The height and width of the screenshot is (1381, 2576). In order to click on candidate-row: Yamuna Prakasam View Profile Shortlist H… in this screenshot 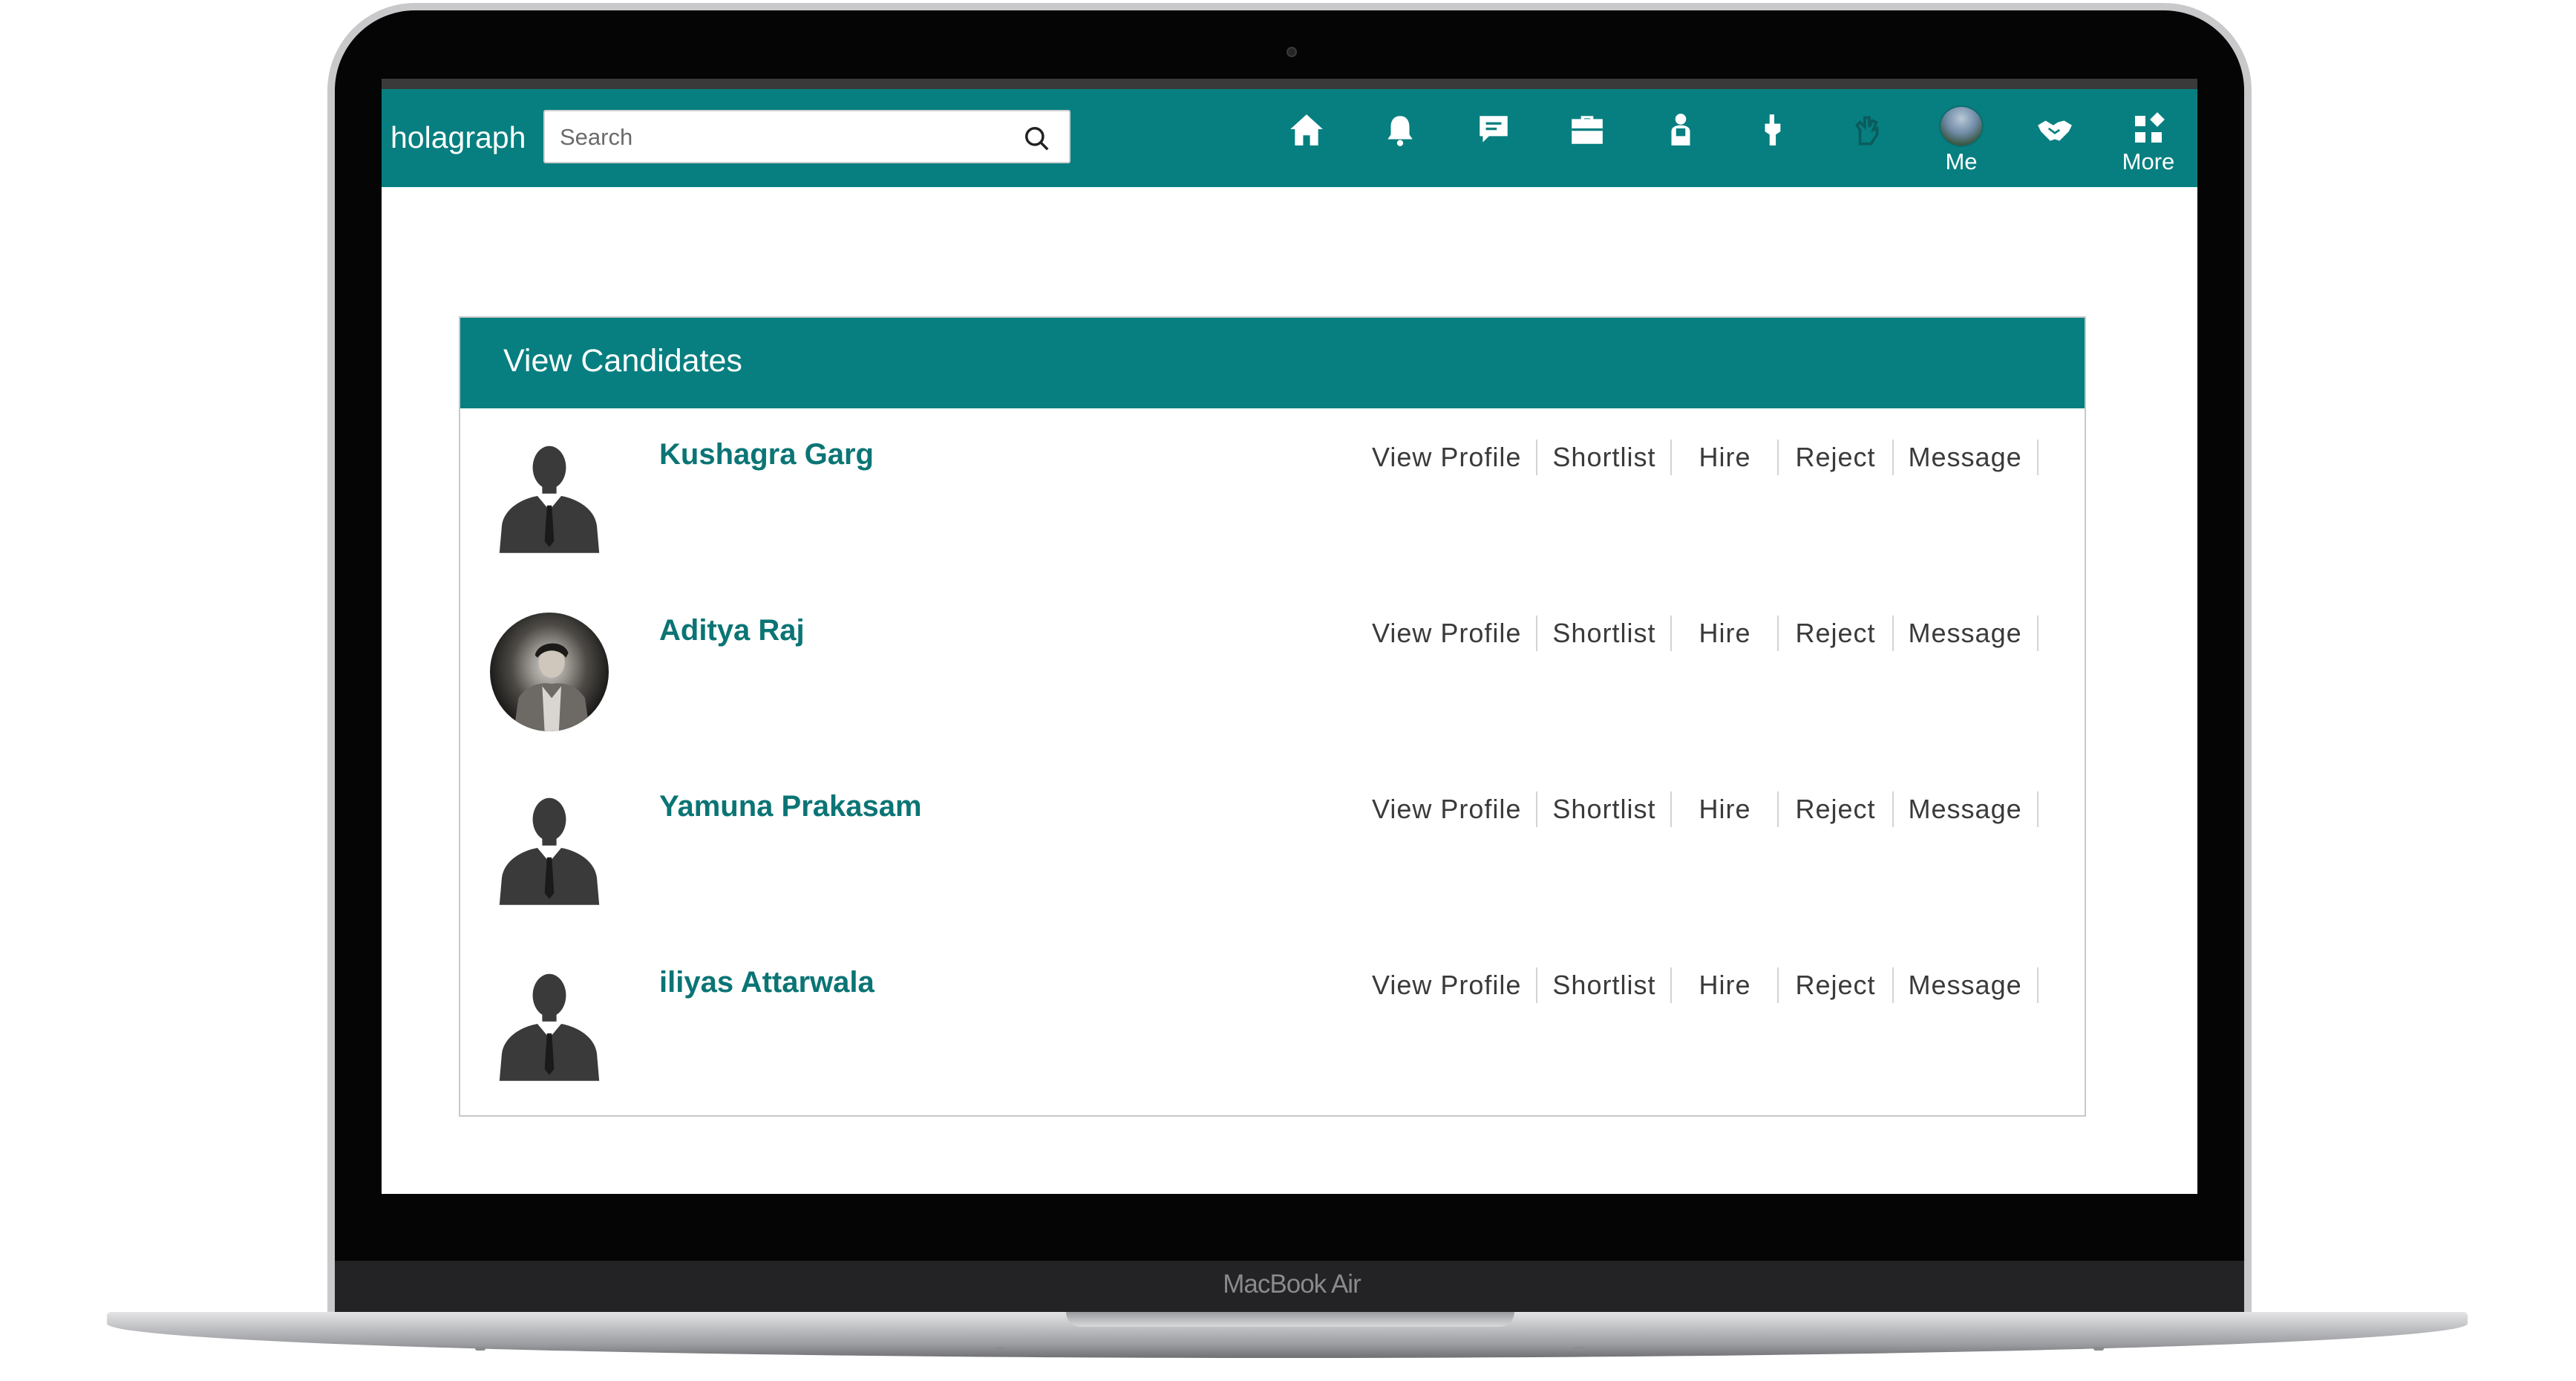, I will do `click(1272, 848)`.